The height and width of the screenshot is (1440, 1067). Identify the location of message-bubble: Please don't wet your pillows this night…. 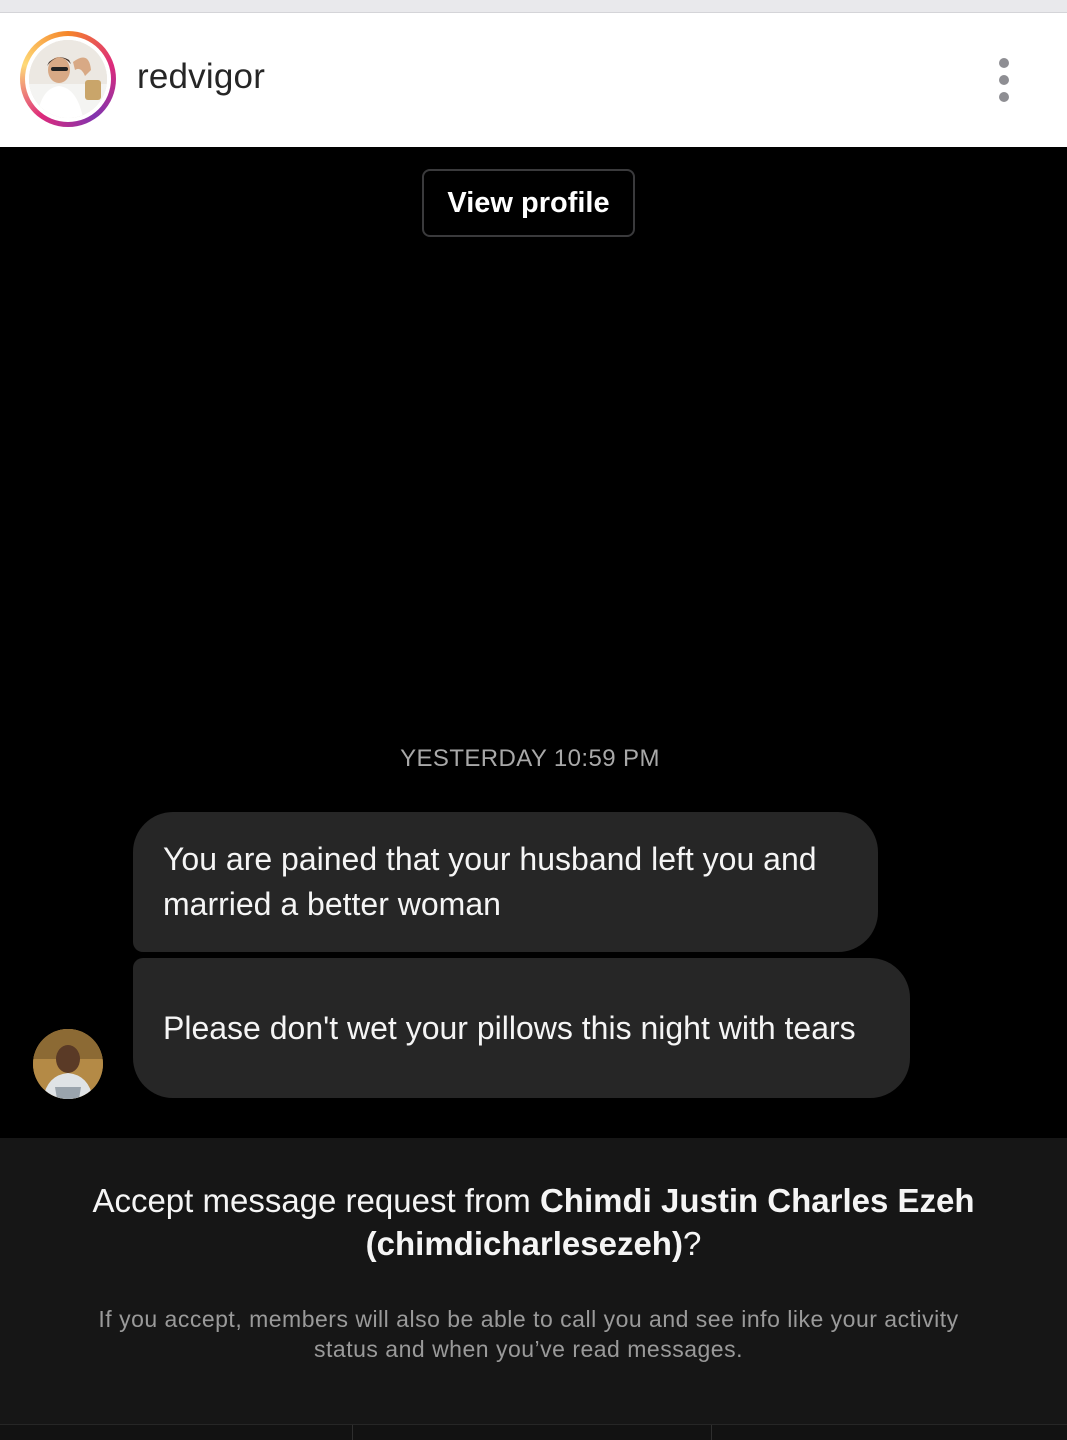
(521, 1028).